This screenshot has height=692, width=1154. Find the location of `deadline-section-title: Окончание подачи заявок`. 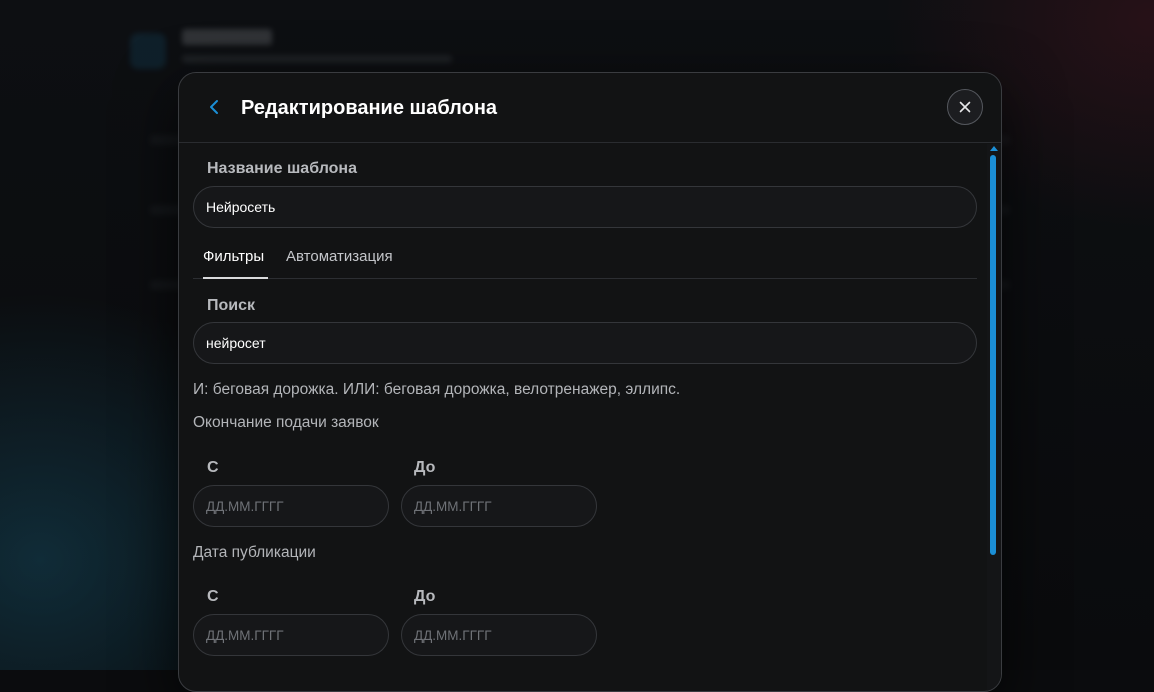

deadline-section-title: Окончание подачи заявок is located at coordinates (286, 423).